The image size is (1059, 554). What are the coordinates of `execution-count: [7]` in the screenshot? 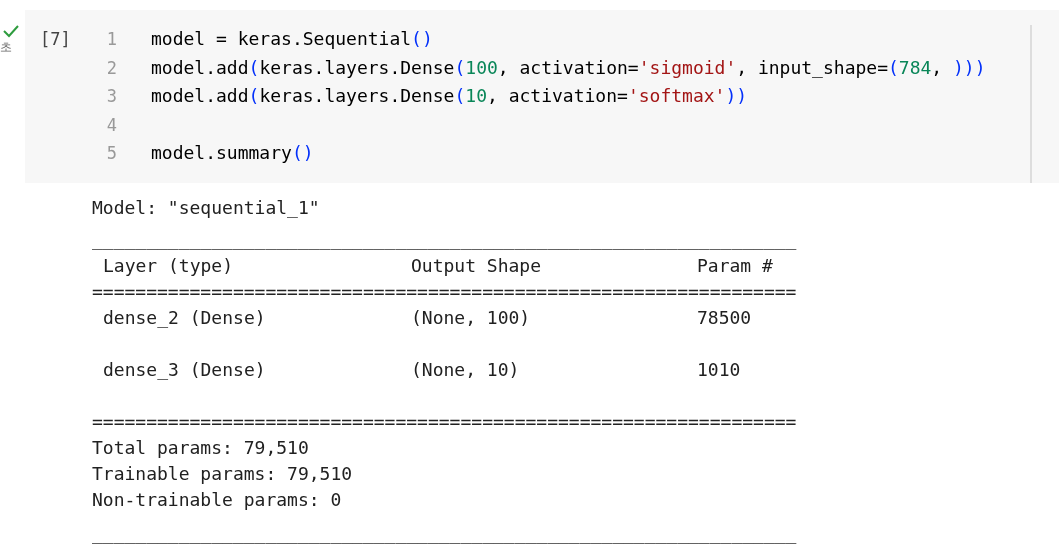 It's located at (55, 39).